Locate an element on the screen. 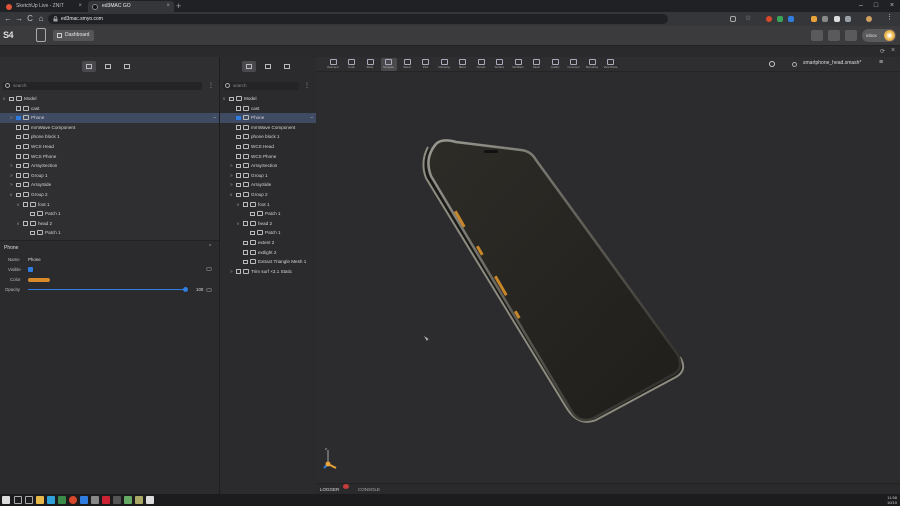 Image resolution: width=900 pixels, height=506 pixels. toolbar-view-mode-button: View Mode is located at coordinates (611, 64).